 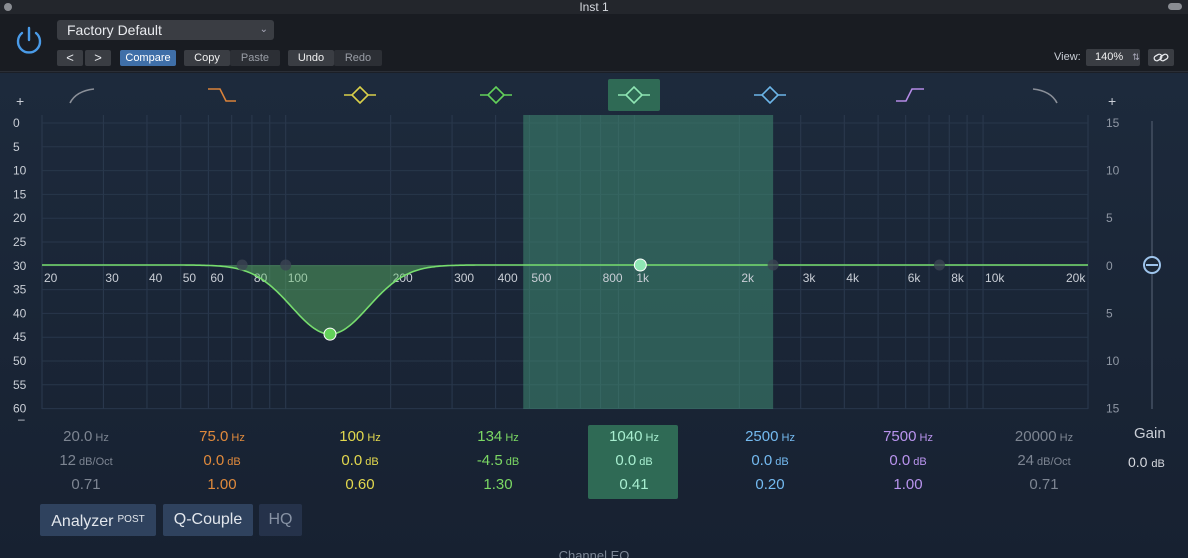 I want to click on frequency-label: 6k, so click(x=915, y=278).